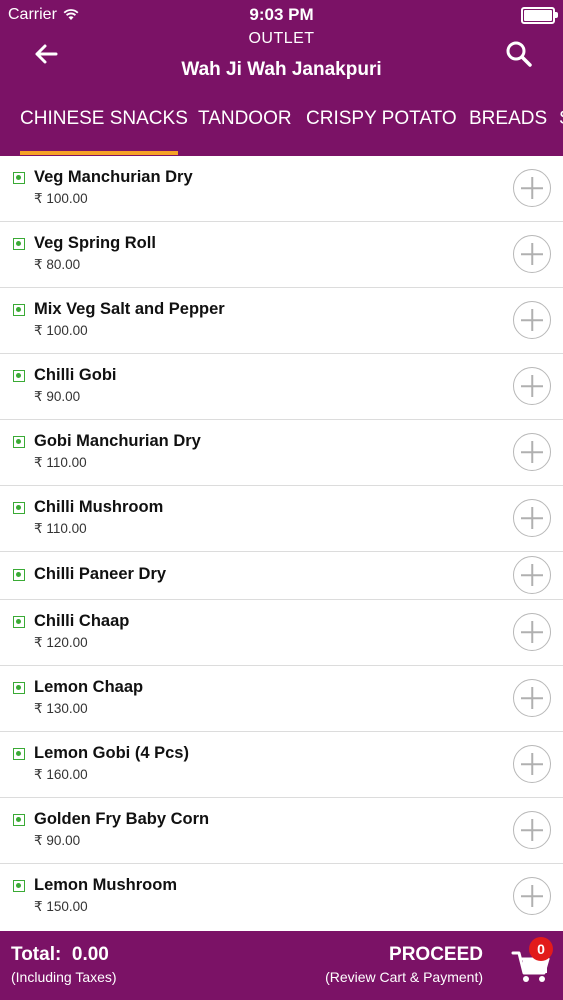 The width and height of the screenshot is (563, 1000). What do you see at coordinates (90, 954) in the screenshot?
I see `total-value: 0.00` at bounding box center [90, 954].